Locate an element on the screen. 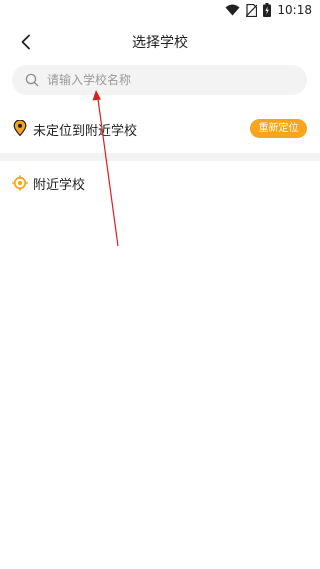  location-row: 未定位到附近学校 重新定位 is located at coordinates (160, 128).